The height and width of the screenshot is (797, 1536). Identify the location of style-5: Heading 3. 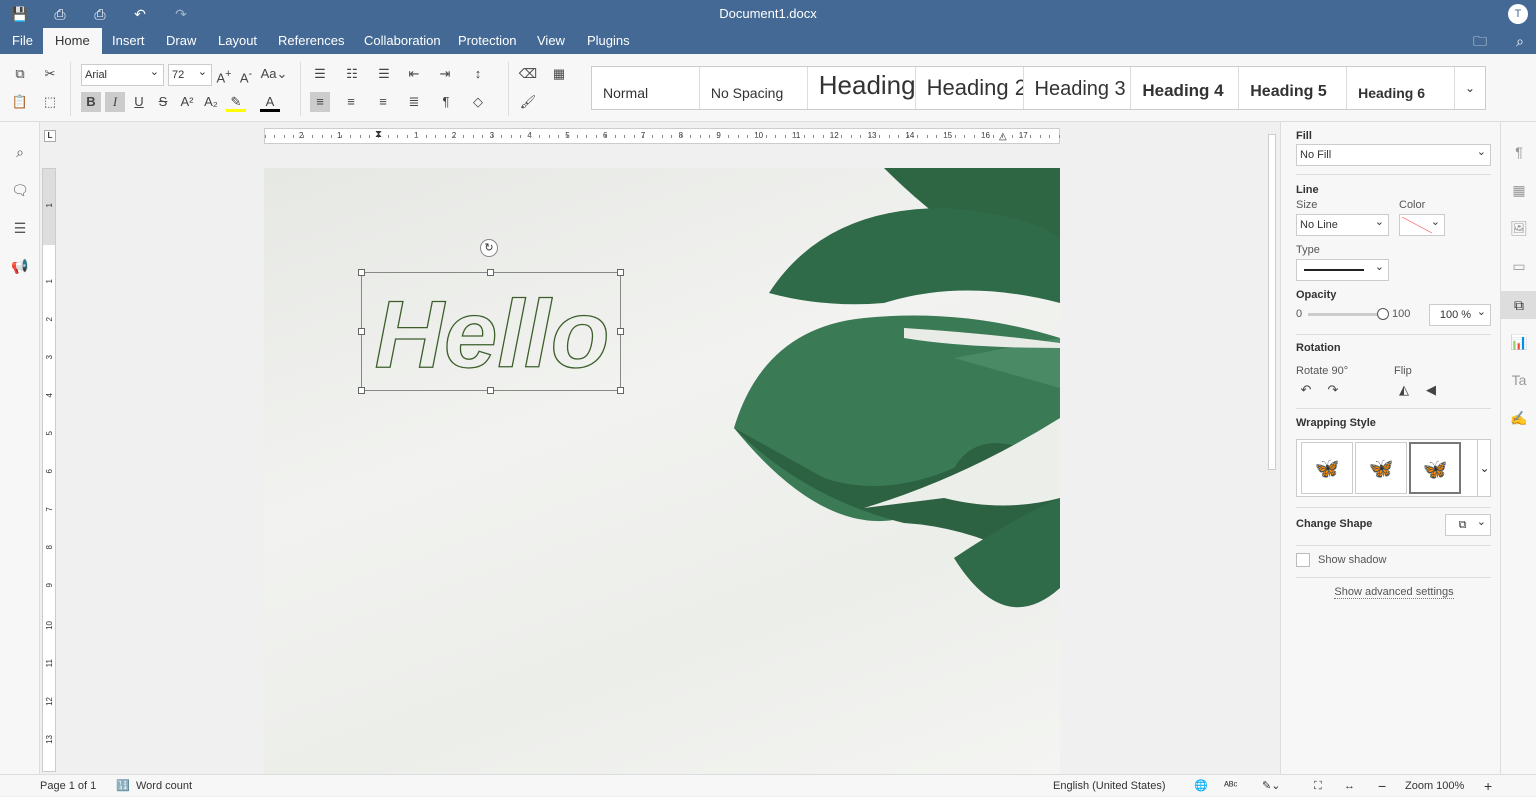
(1078, 88).